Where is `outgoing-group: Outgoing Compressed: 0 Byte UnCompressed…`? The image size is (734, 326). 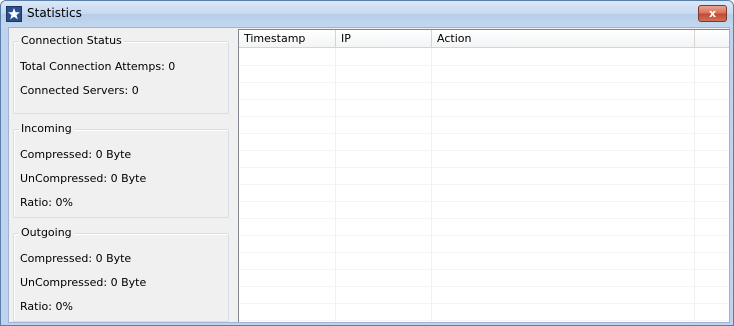
outgoing-group: Outgoing Compressed: 0 Byte UnCompressed… is located at coordinates (121, 274).